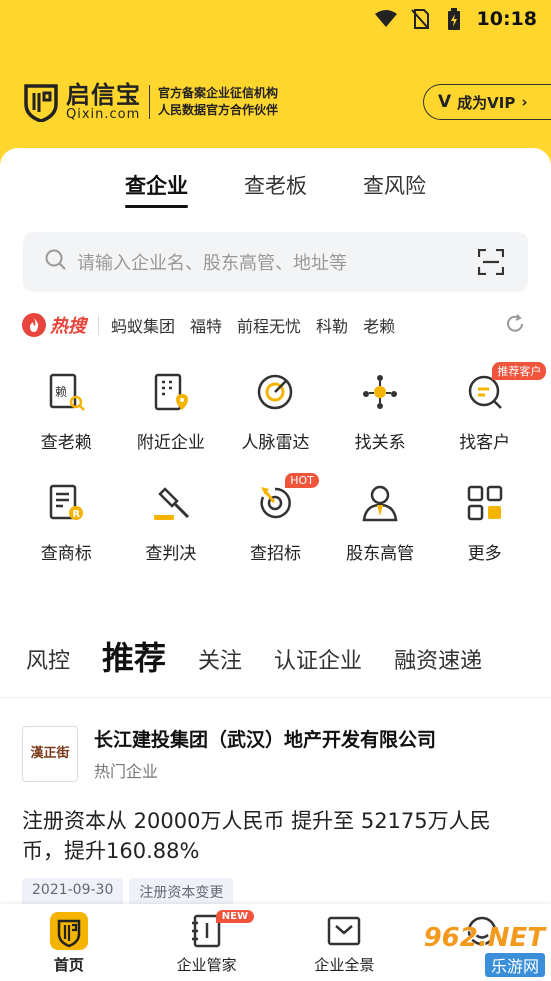 The height and width of the screenshot is (981, 551). I want to click on company-category: 热门企业, so click(126, 771).